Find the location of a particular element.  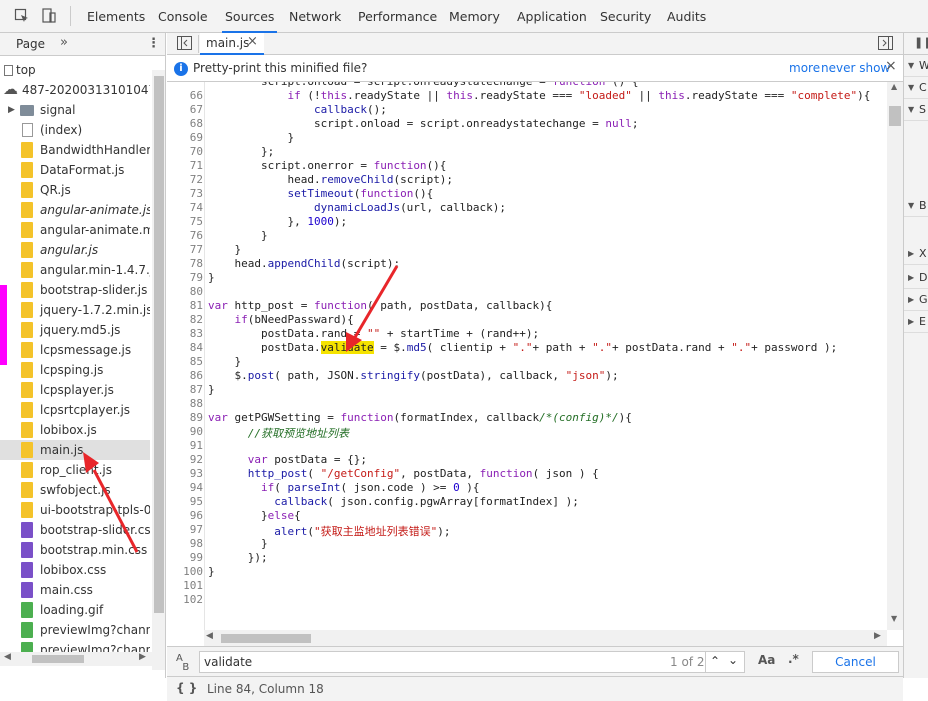

line-number: 67 is located at coordinates (185, 109).